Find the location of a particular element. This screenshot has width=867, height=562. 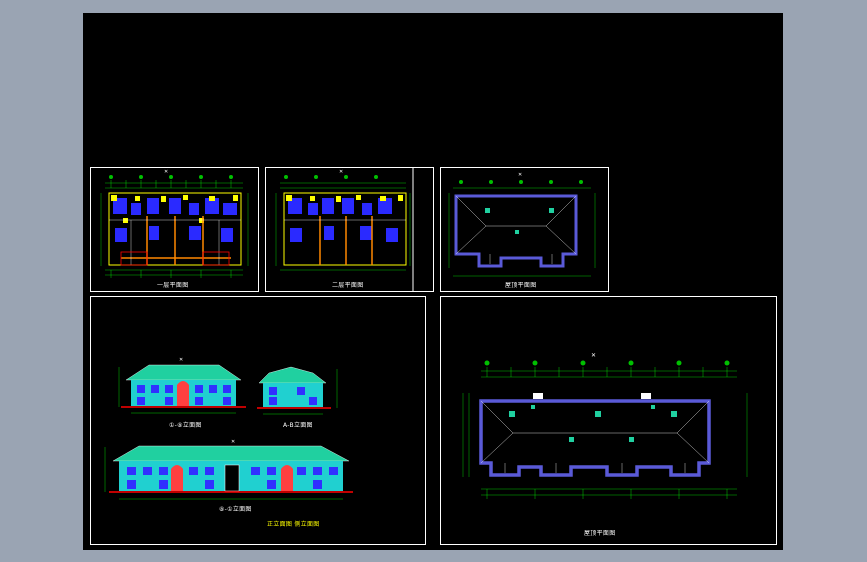

sheet-caption: 二层平面图 is located at coordinates (348, 285).